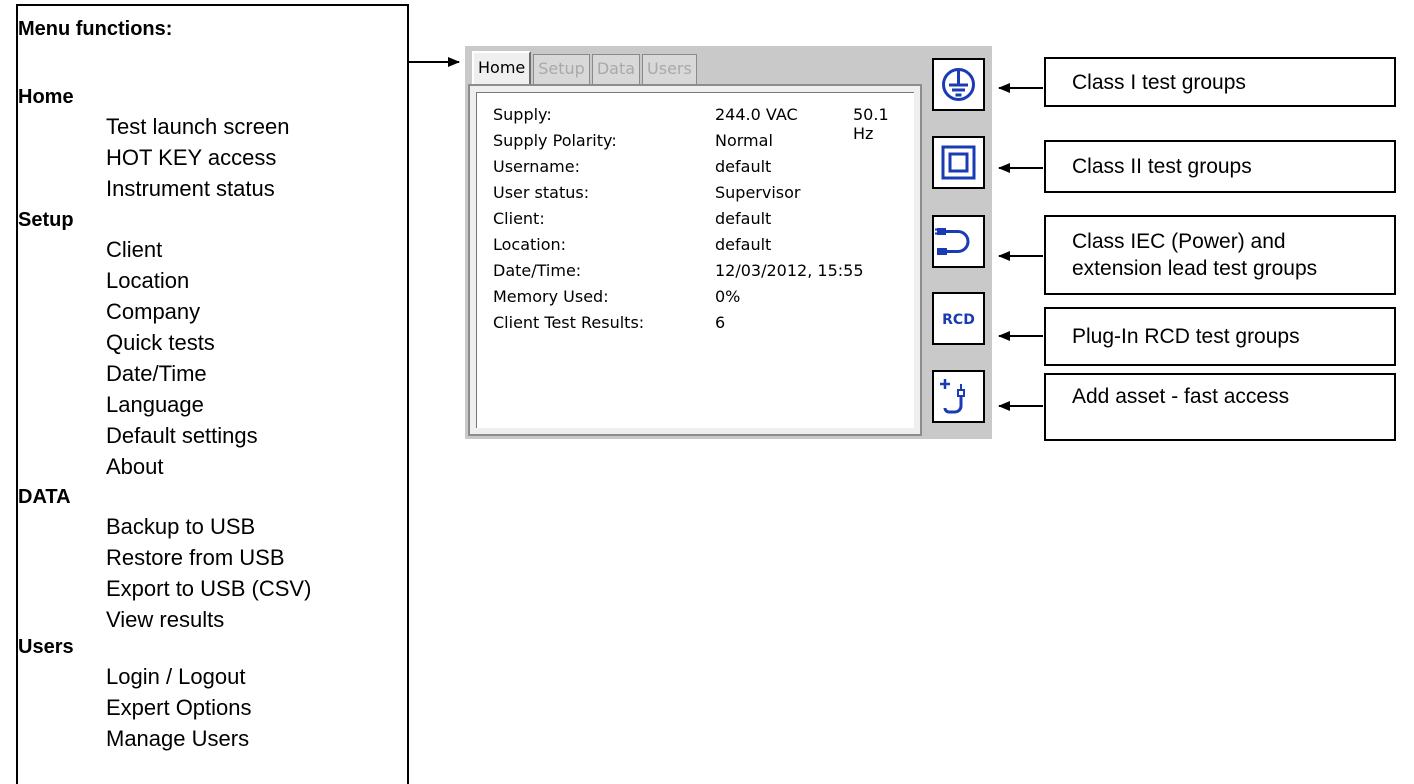 The height and width of the screenshot is (784, 1414). Describe the element at coordinates (555, 140) in the screenshot. I see `supply-polarity-label: Supply Polarity:` at that location.